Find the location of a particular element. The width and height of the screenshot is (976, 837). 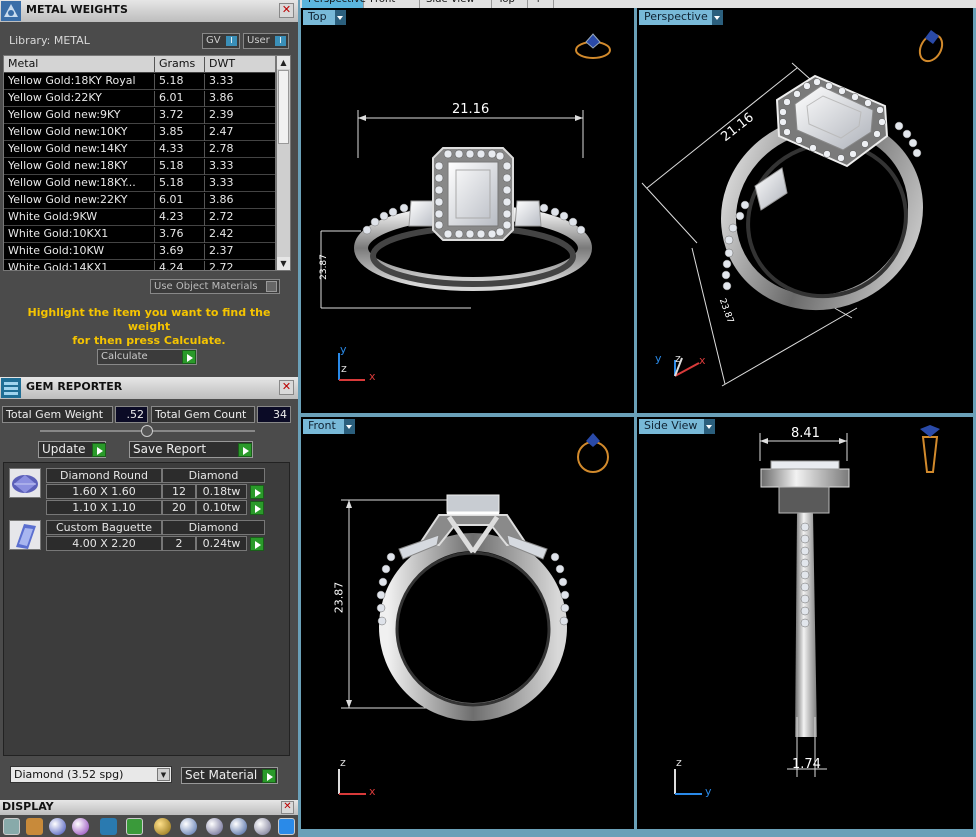

update-go-icon is located at coordinates (99, 450).